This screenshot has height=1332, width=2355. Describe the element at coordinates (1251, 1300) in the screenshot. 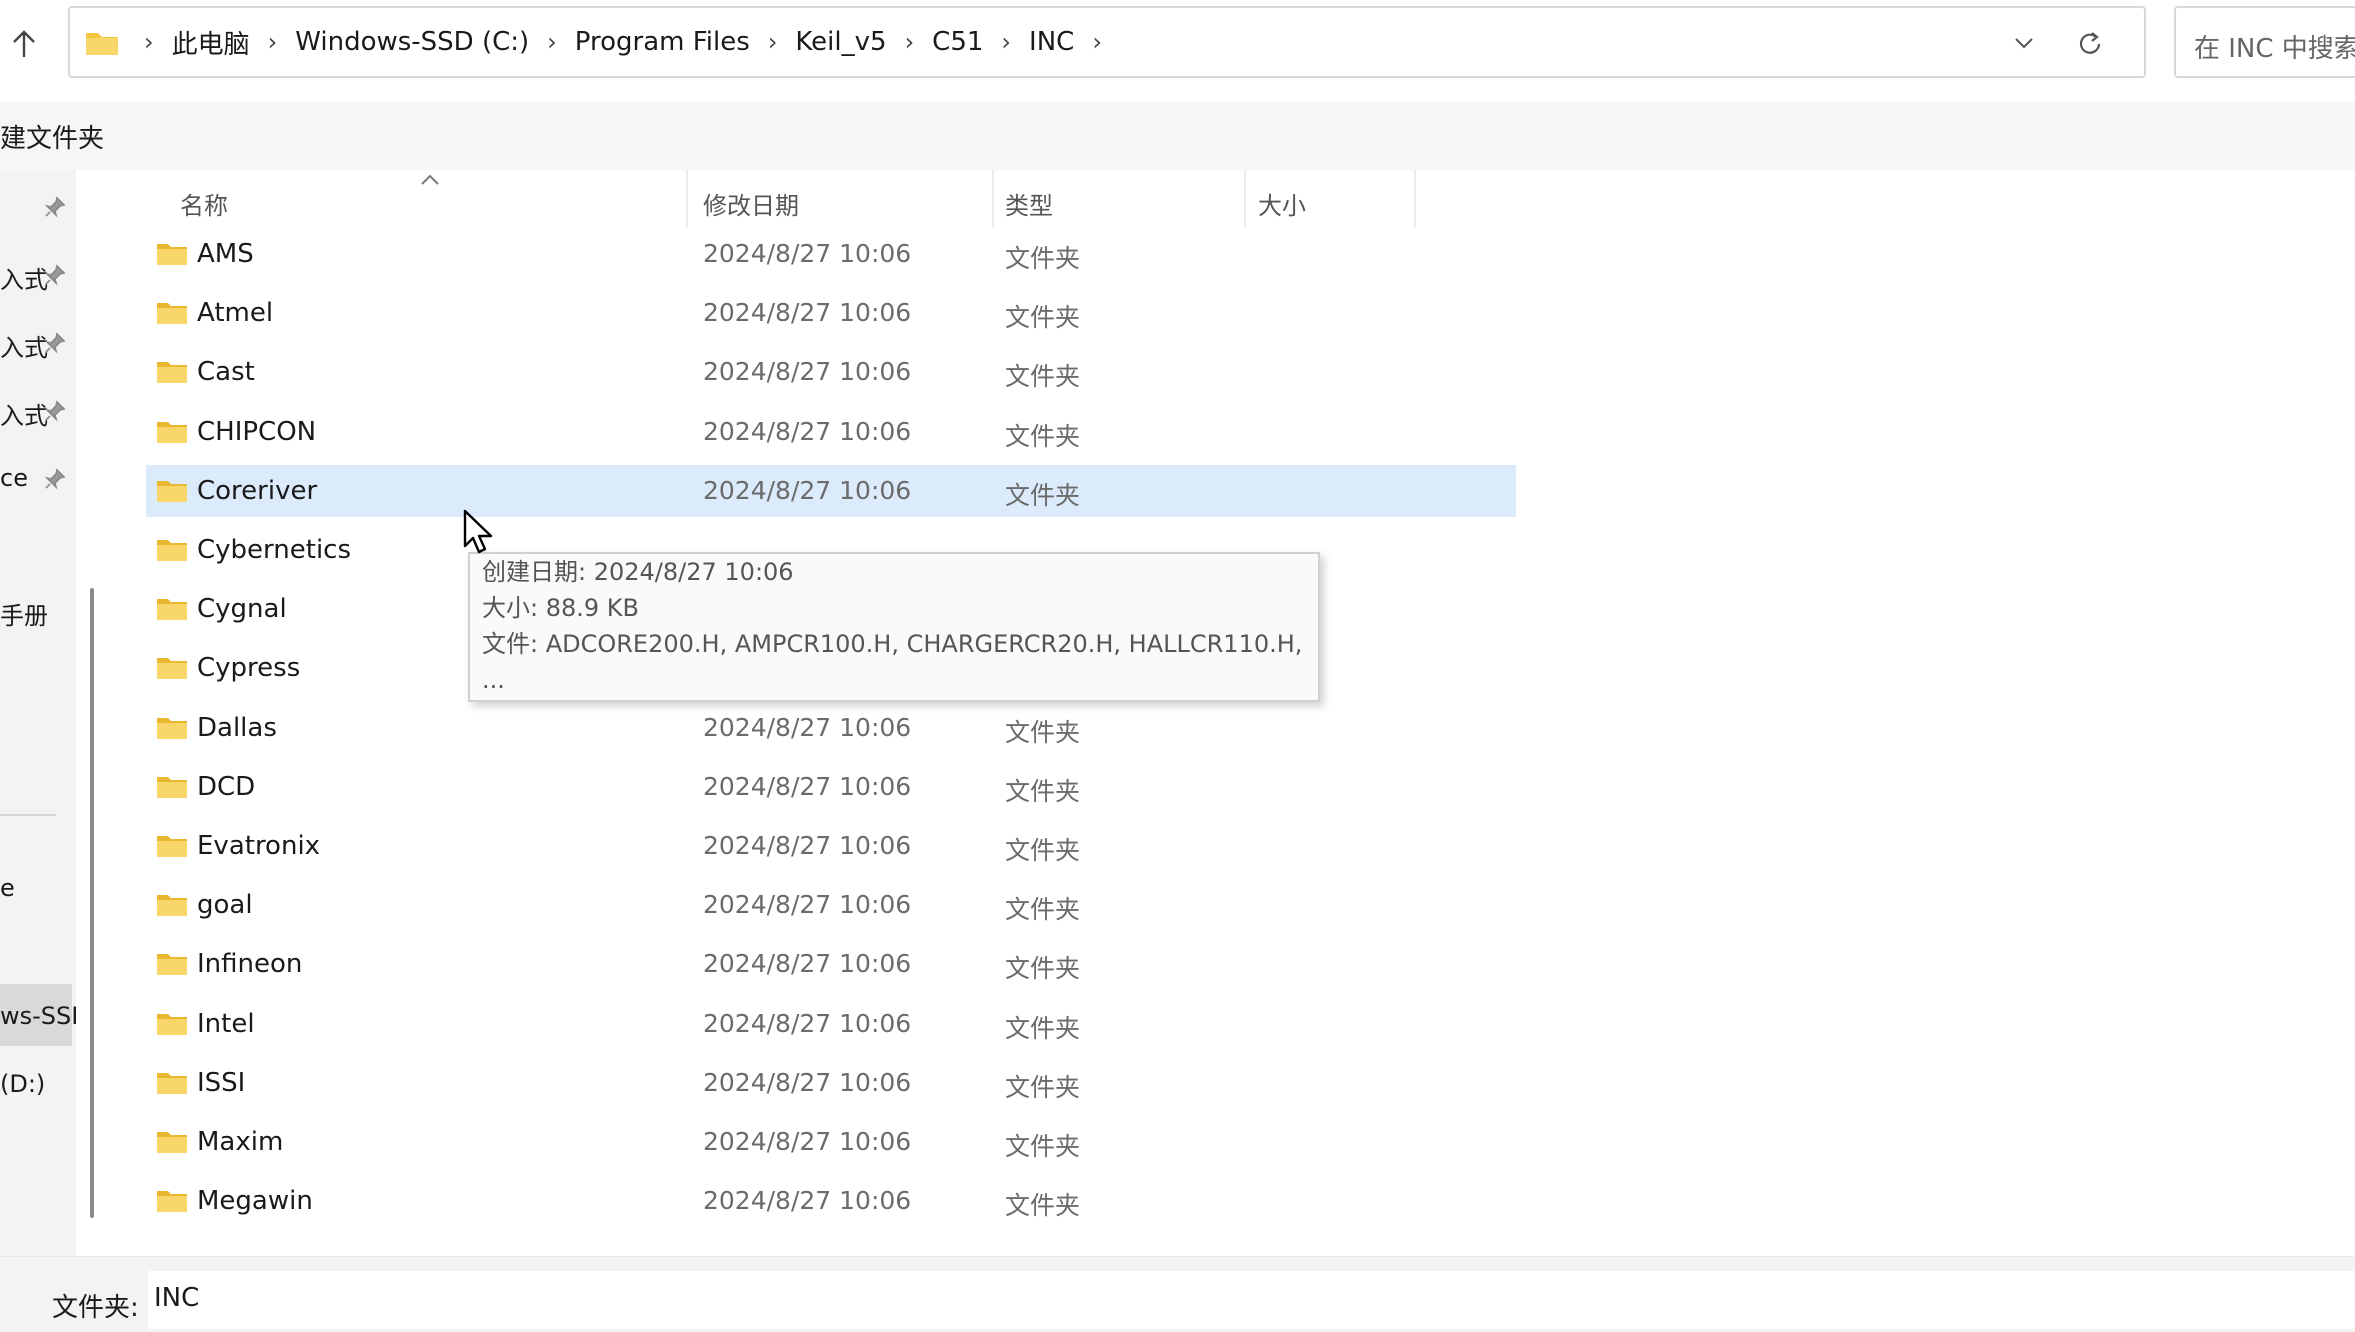

I see `folder-name-field: INC` at that location.